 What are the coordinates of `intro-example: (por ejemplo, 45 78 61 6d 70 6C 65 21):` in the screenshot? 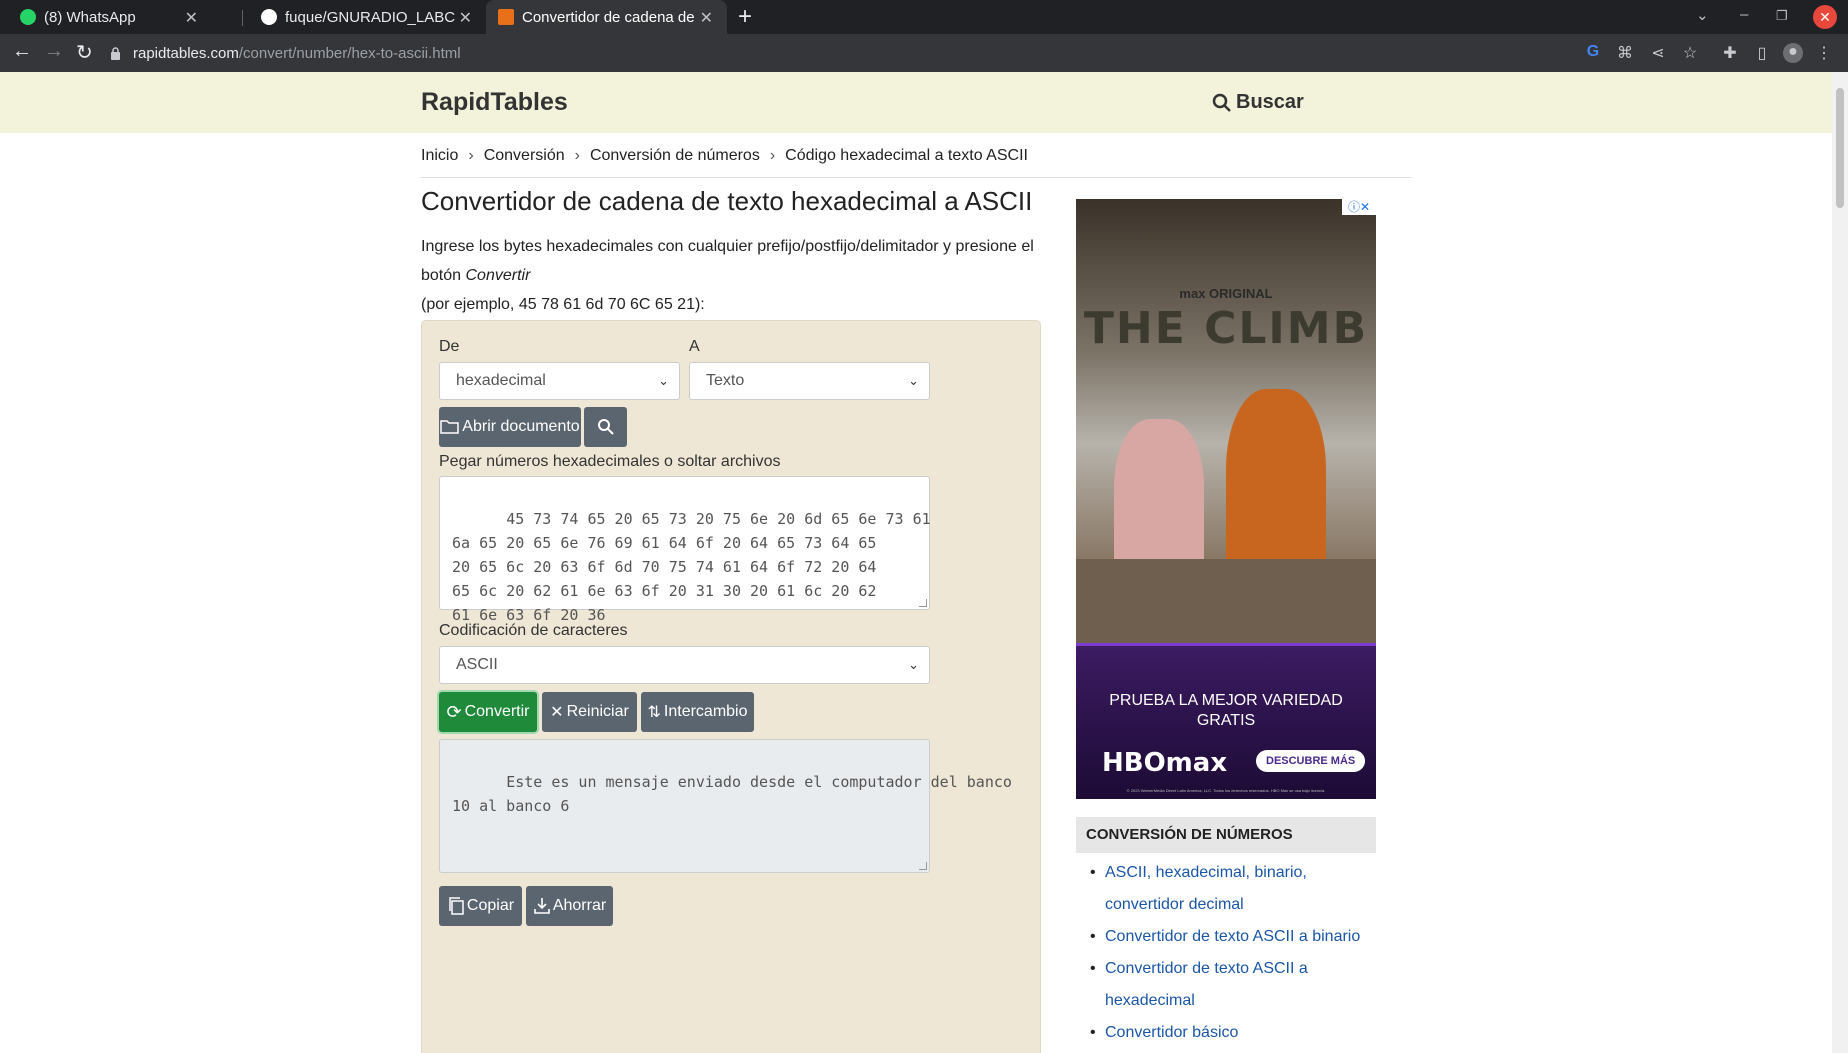 It's located at (563, 304).